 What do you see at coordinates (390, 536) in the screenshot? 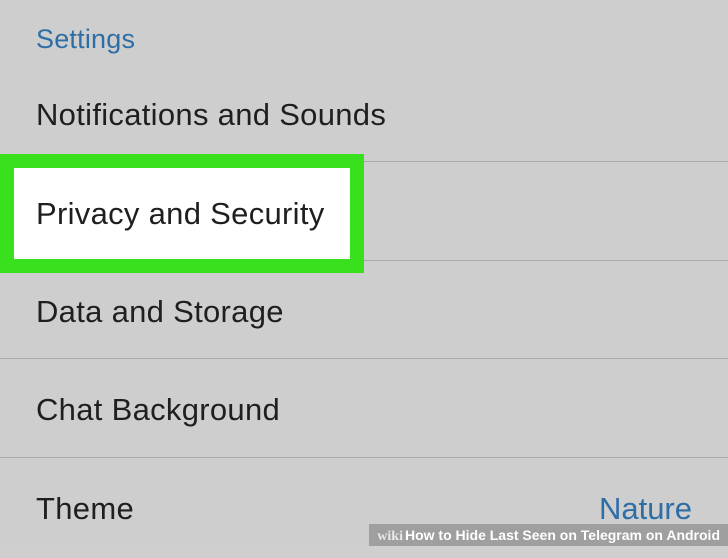
I see `watermark-brand: wiki` at bounding box center [390, 536].